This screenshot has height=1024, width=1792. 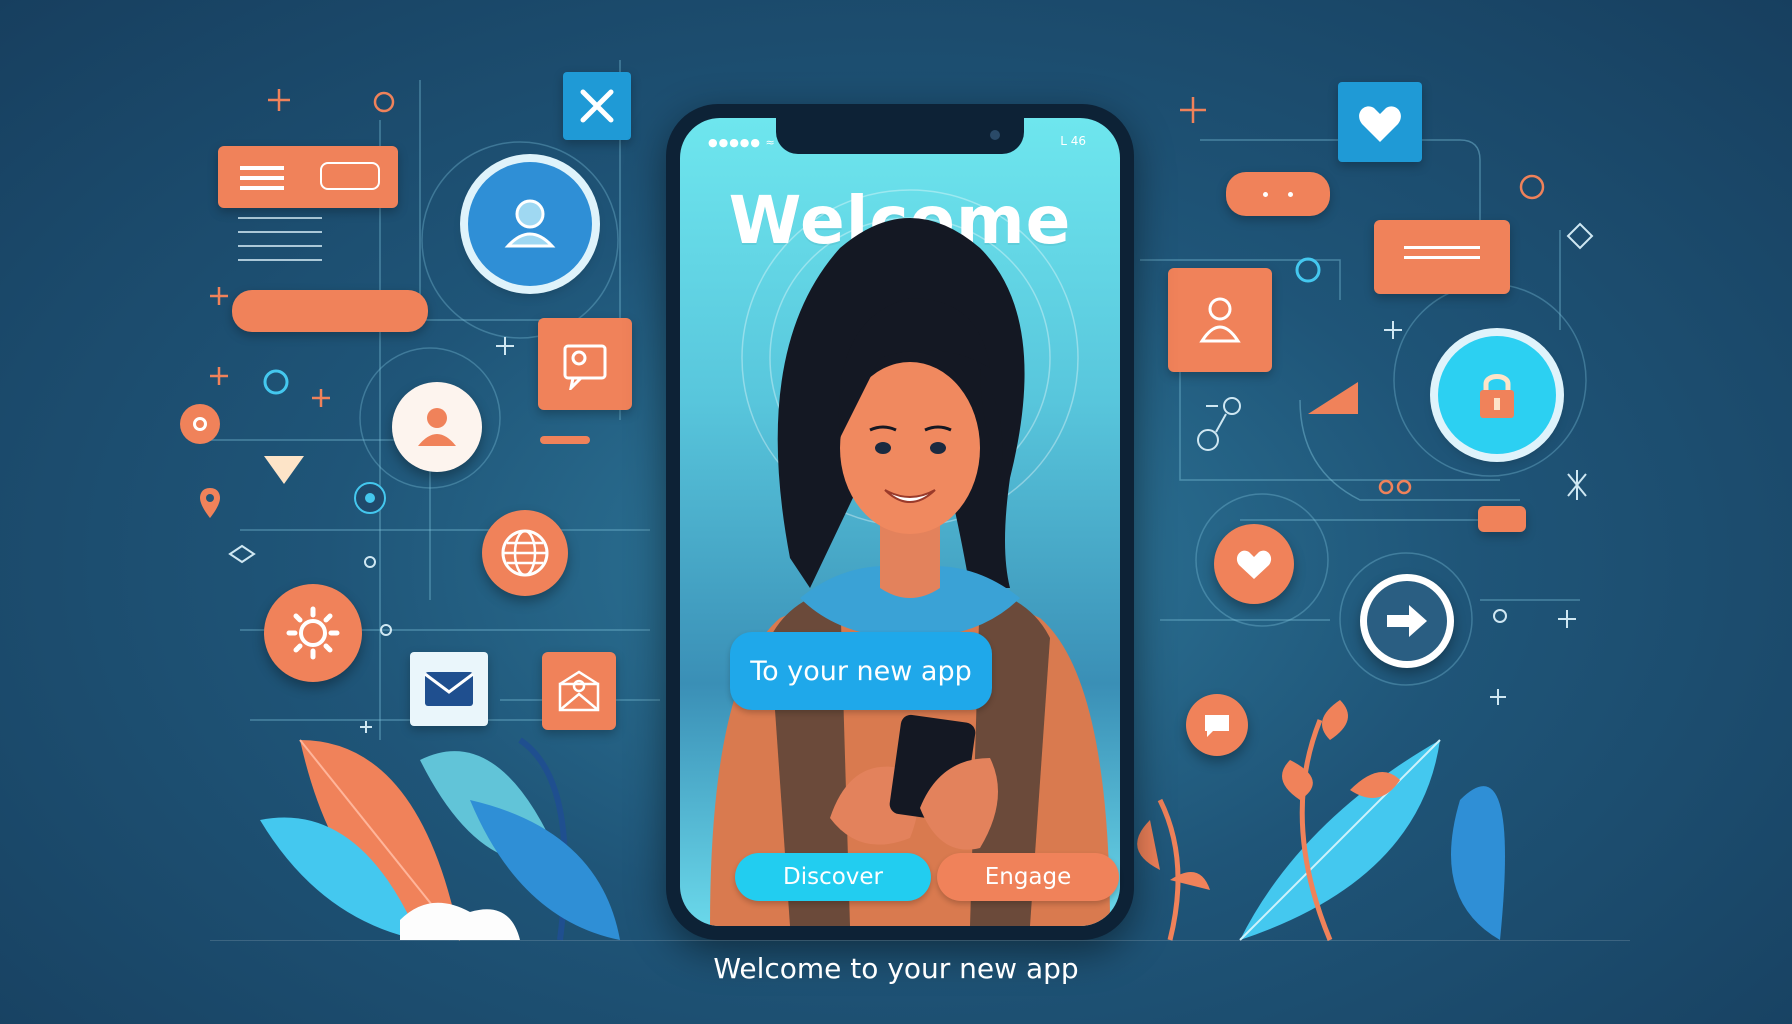 What do you see at coordinates (1321, 820) in the screenshot?
I see `right-leaves` at bounding box center [1321, 820].